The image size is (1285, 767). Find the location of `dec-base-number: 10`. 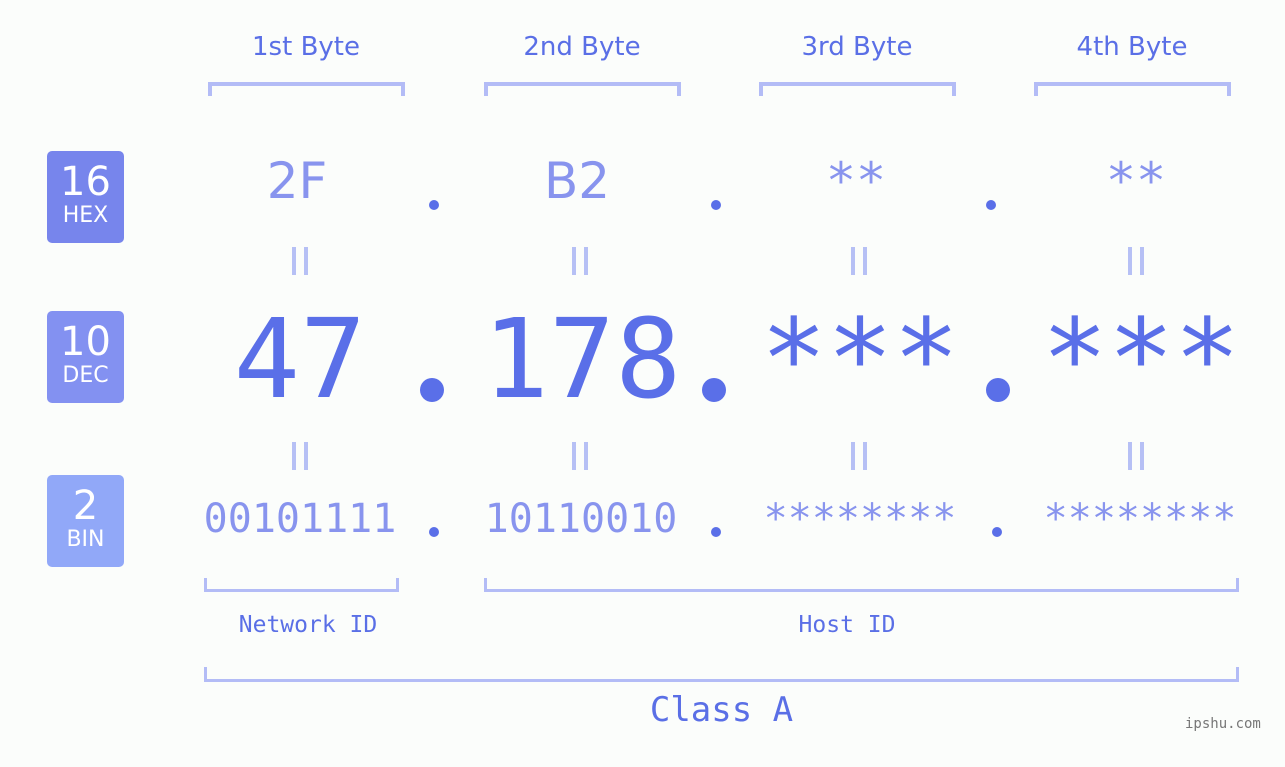

dec-base-number: 10 is located at coordinates (85, 342).